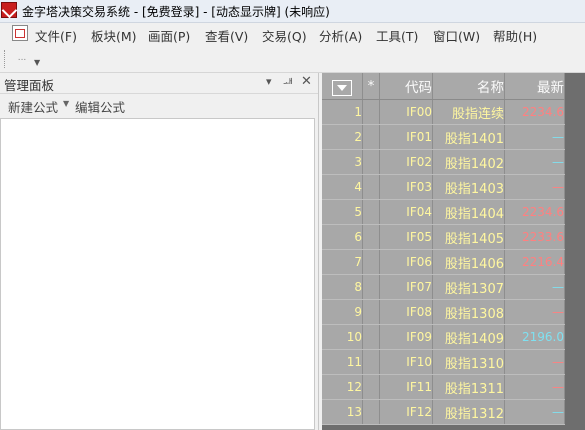 The height and width of the screenshot is (430, 585). I want to click on header-name: 名称, so click(468, 86).